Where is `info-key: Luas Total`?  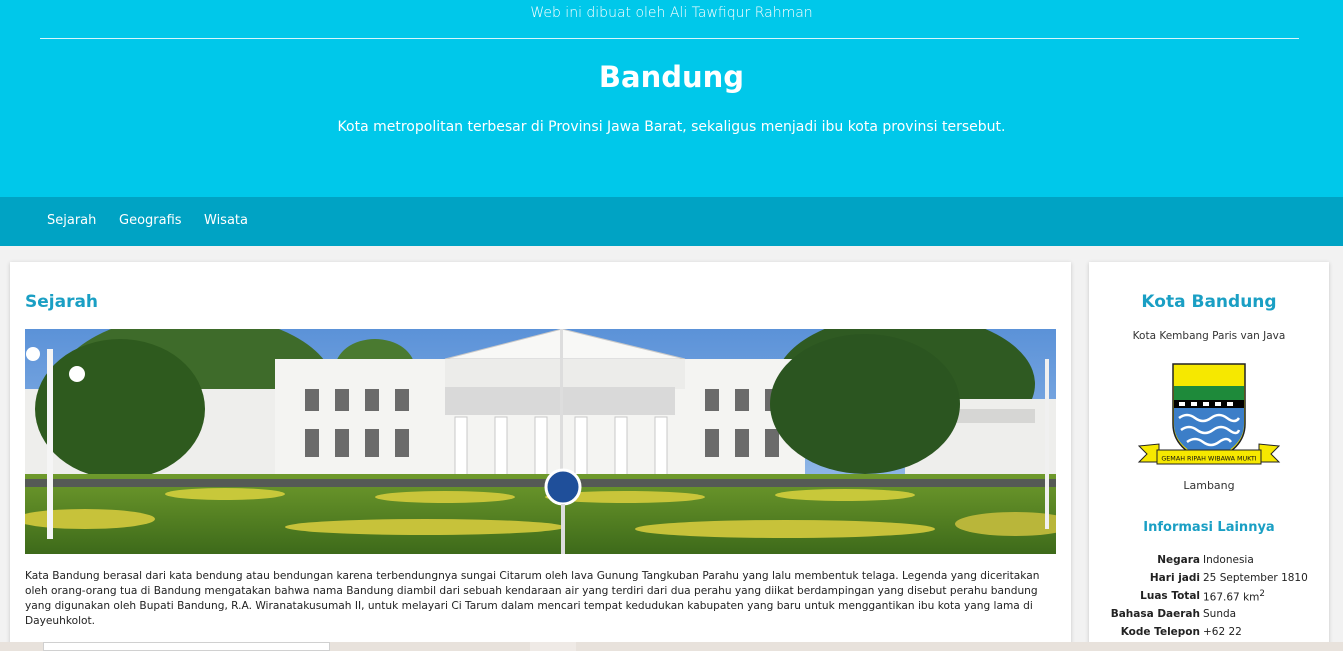
info-key: Luas Total is located at coordinates (1170, 596).